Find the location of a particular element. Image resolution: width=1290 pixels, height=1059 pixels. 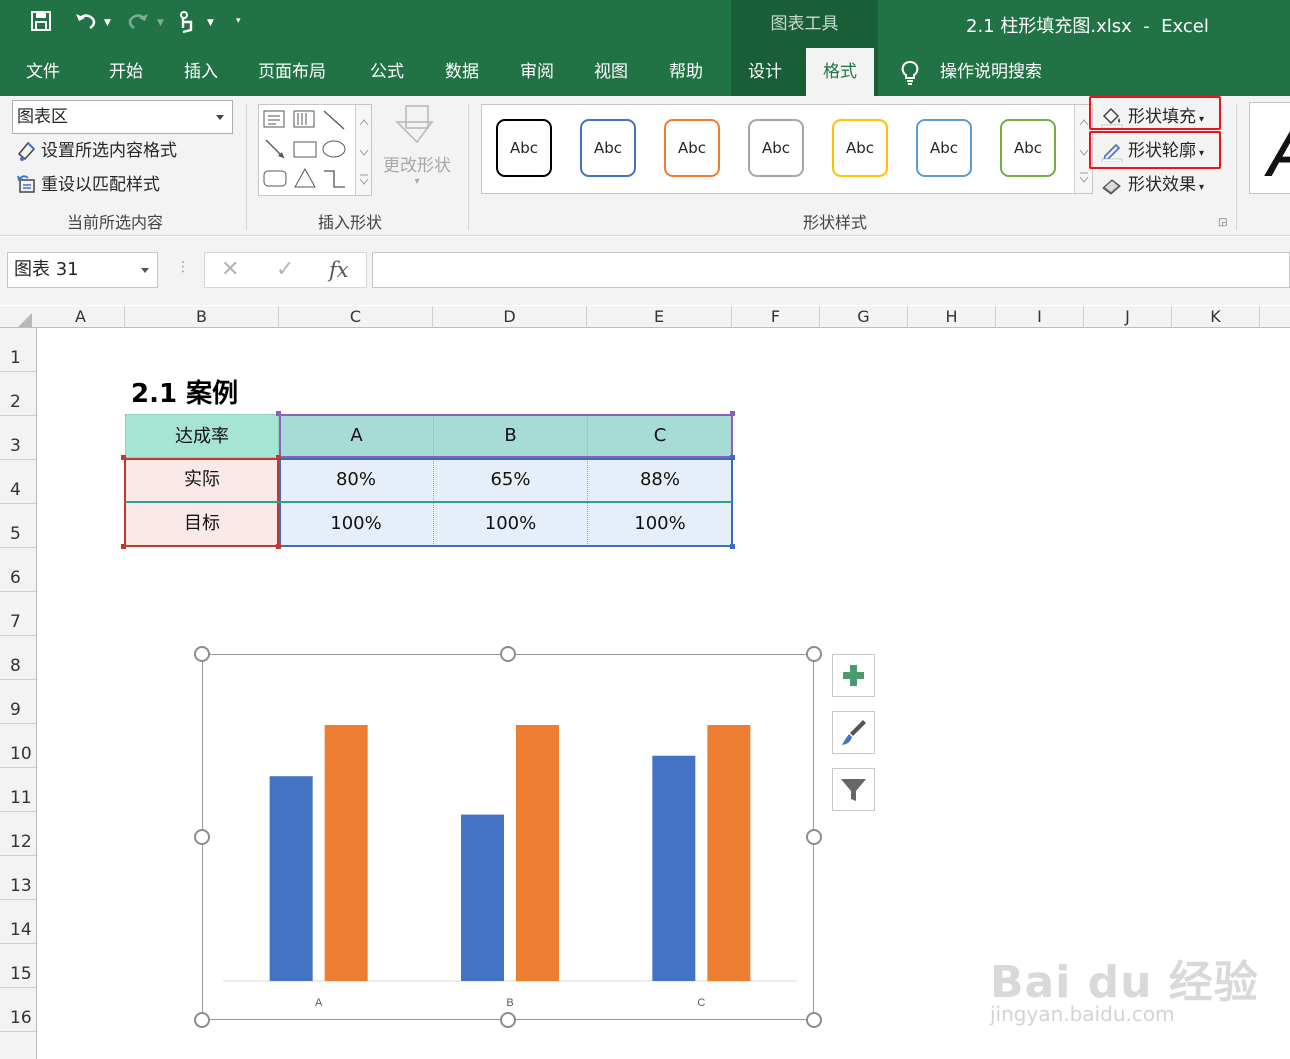

chart-bar-C-series2 is located at coordinates (729, 853).